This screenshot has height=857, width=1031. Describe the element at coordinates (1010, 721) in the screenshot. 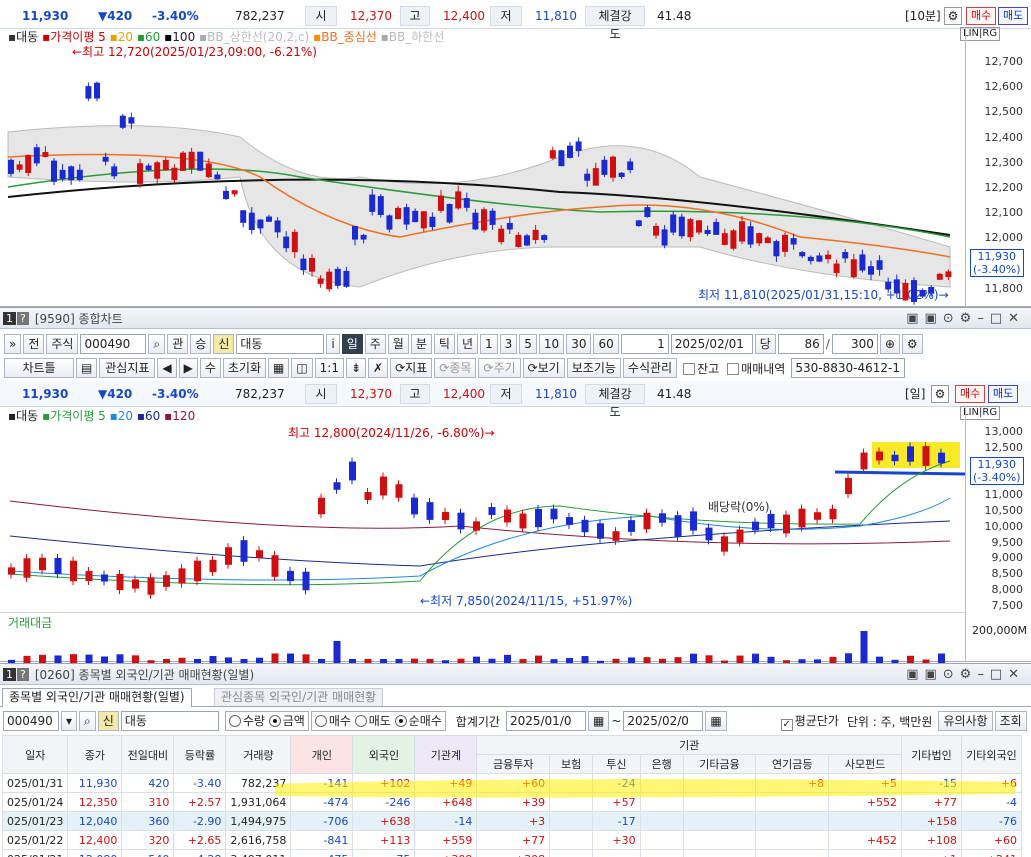

I see `query-button: 조회` at that location.